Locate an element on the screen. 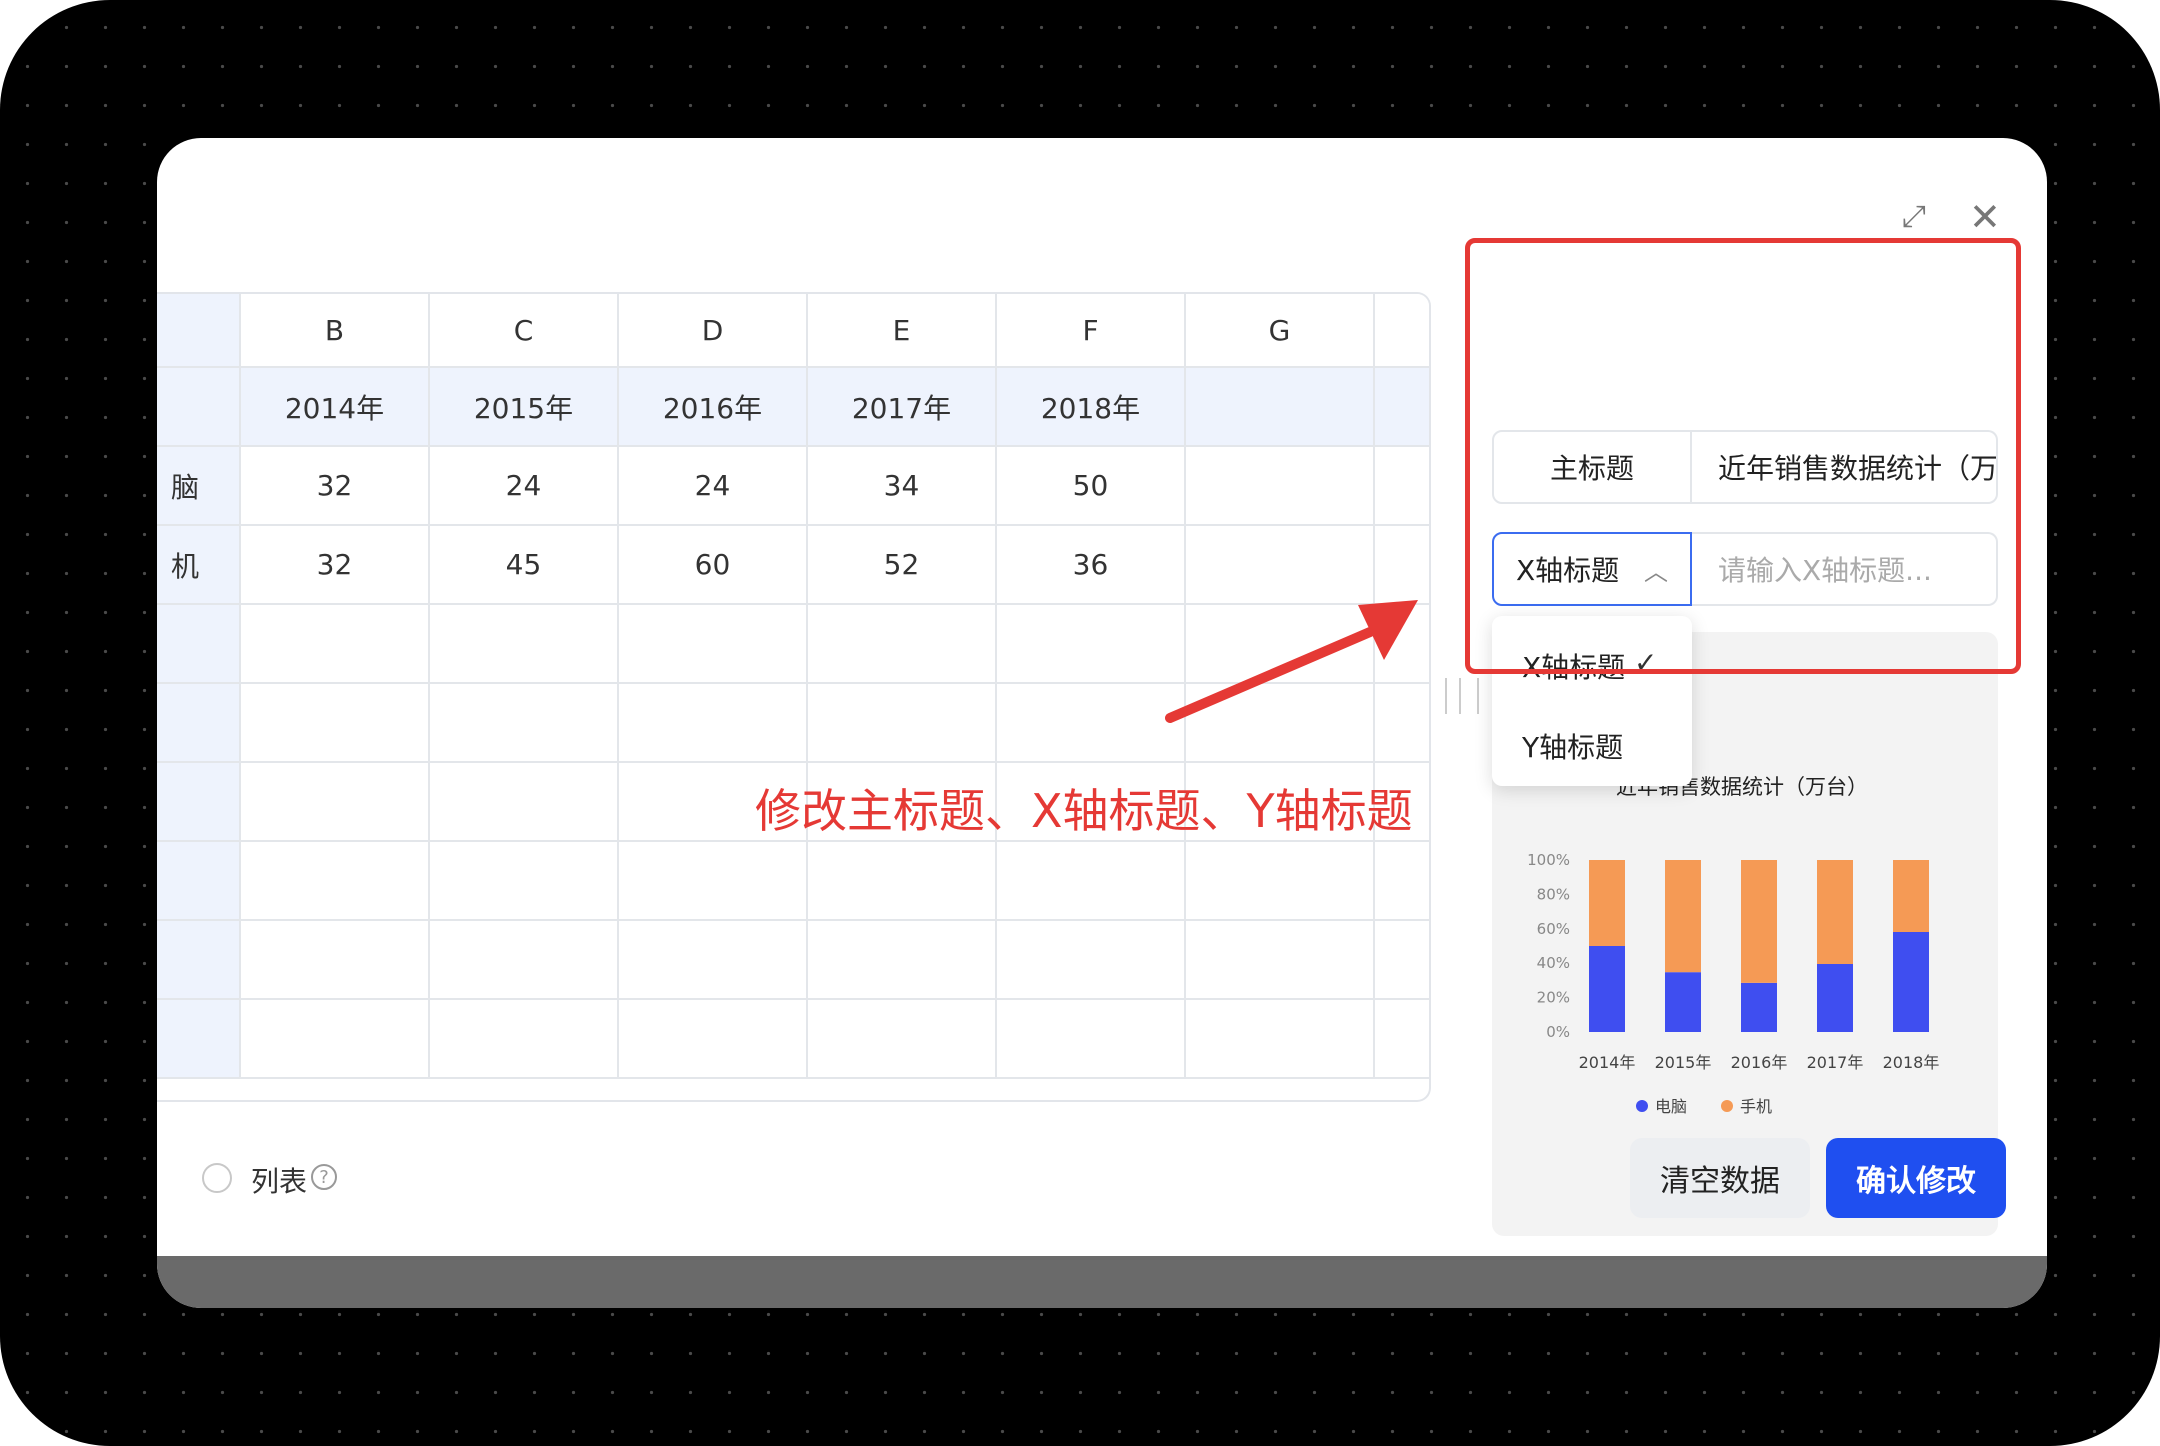 This screenshot has width=2160, height=1446. table-cell: 60 is located at coordinates (713, 565).